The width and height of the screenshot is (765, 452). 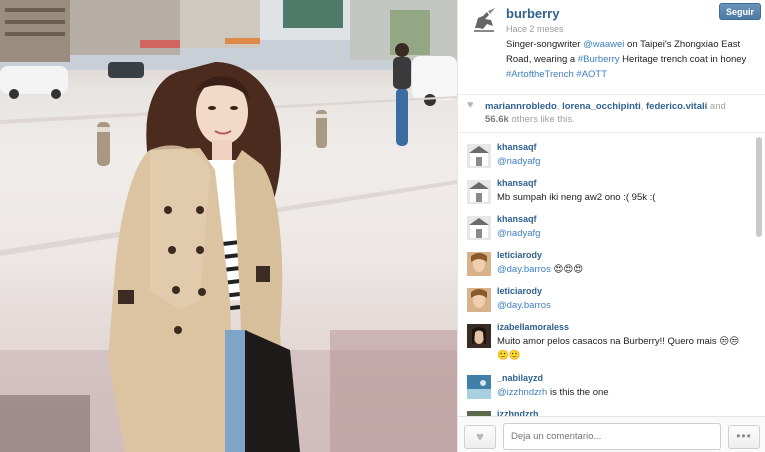 I want to click on comment-username: izabellamoraless, so click(x=533, y=327).